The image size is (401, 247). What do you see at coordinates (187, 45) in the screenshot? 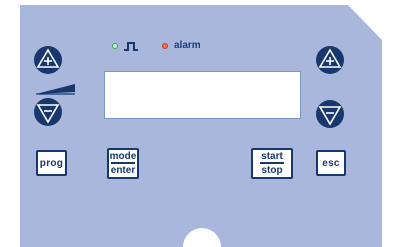
I see `alarm-label: alarm` at bounding box center [187, 45].